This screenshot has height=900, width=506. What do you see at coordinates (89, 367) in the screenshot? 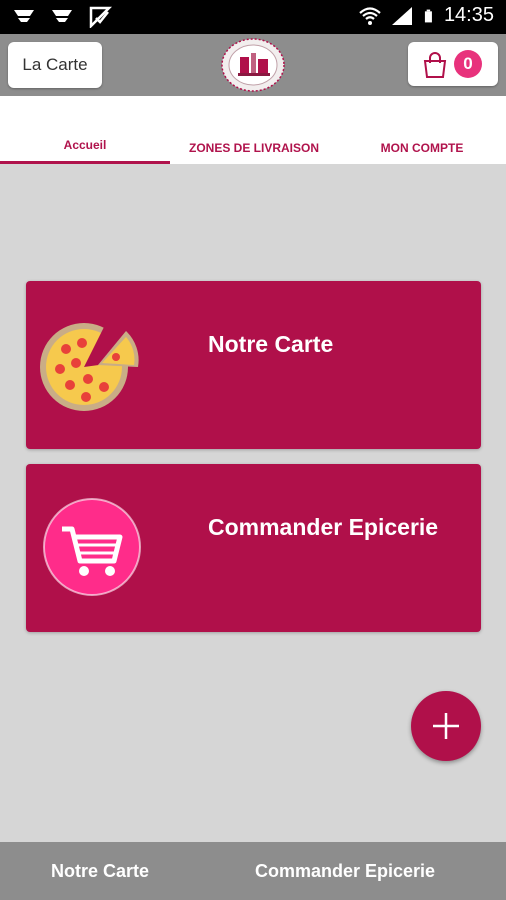
I see `pizza-icon` at bounding box center [89, 367].